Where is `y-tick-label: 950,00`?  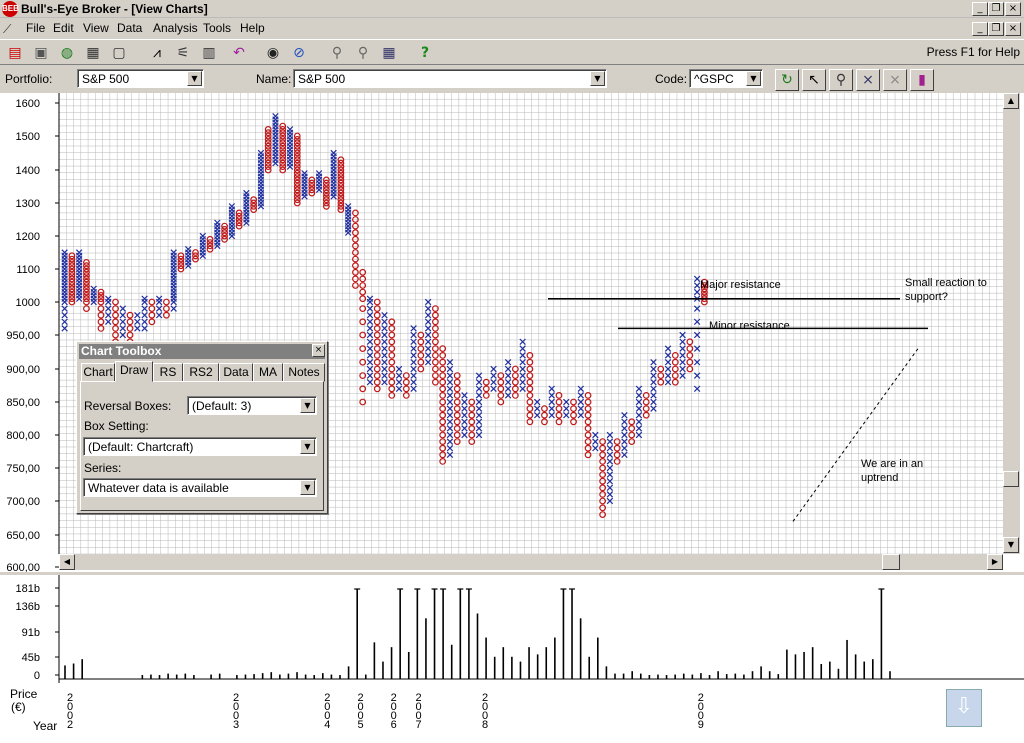
y-tick-label: 950,00 is located at coordinates (23, 336).